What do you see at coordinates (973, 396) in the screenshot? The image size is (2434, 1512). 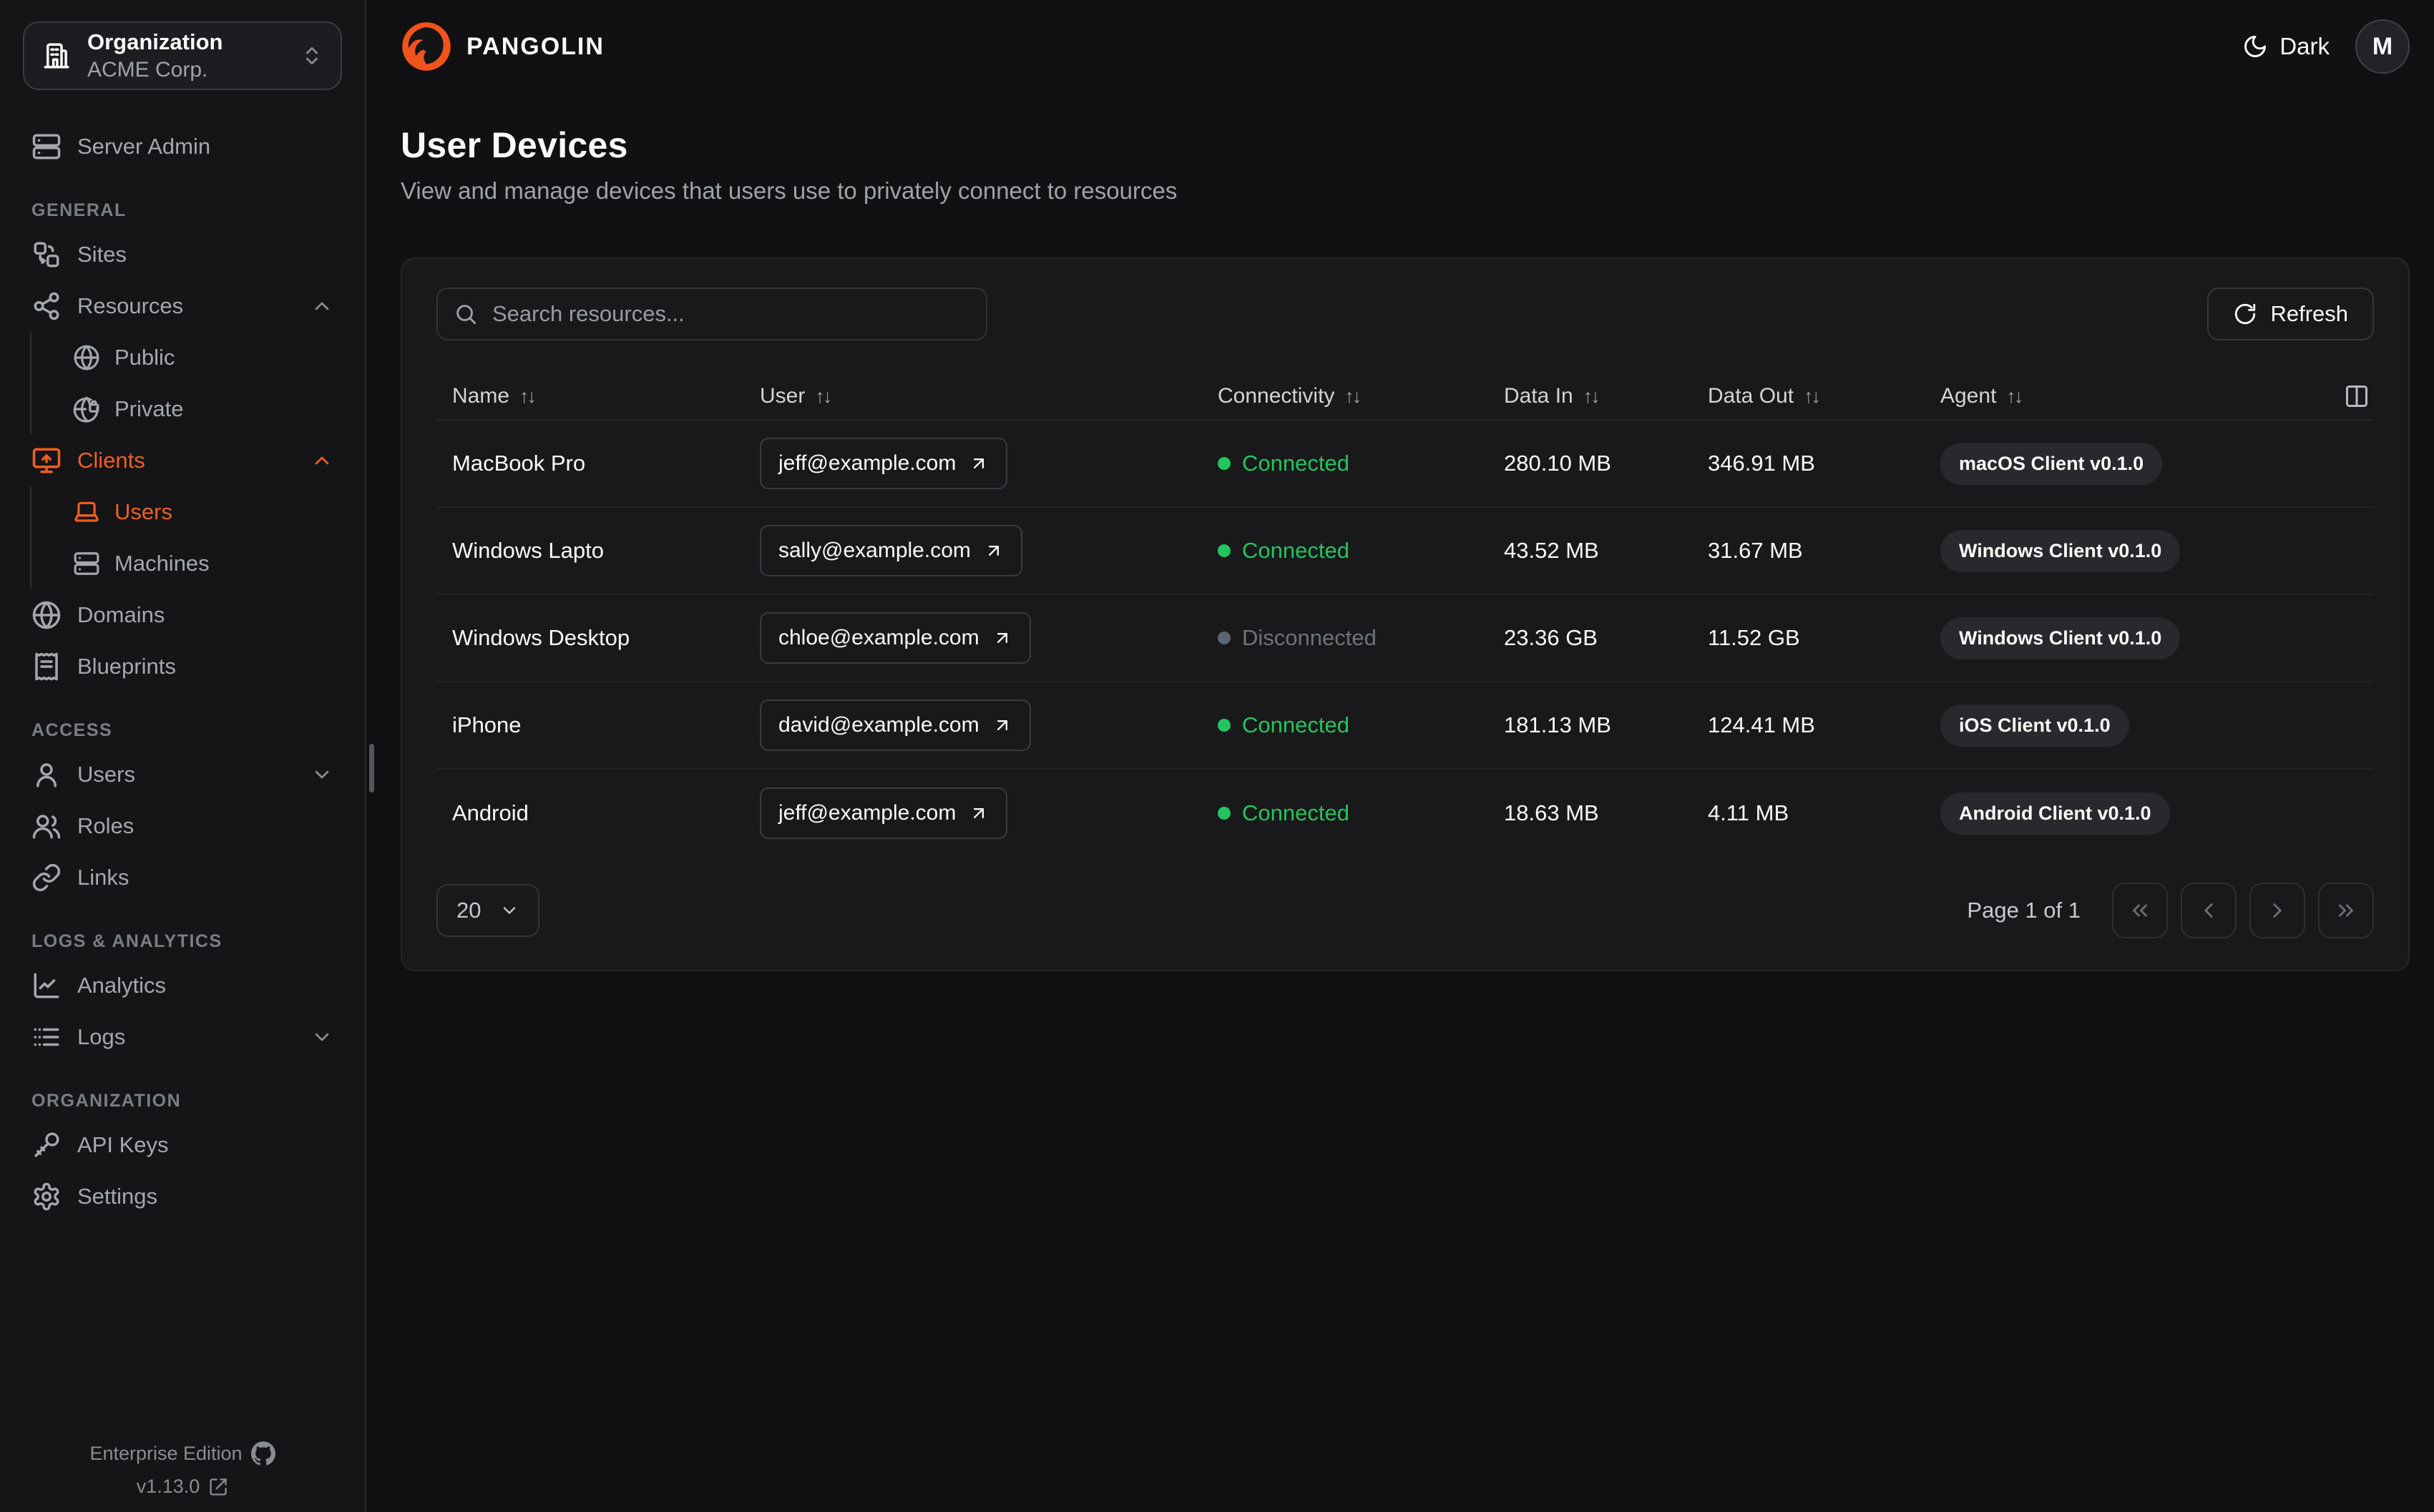 I see `column-header-user: User ↑↓` at bounding box center [973, 396].